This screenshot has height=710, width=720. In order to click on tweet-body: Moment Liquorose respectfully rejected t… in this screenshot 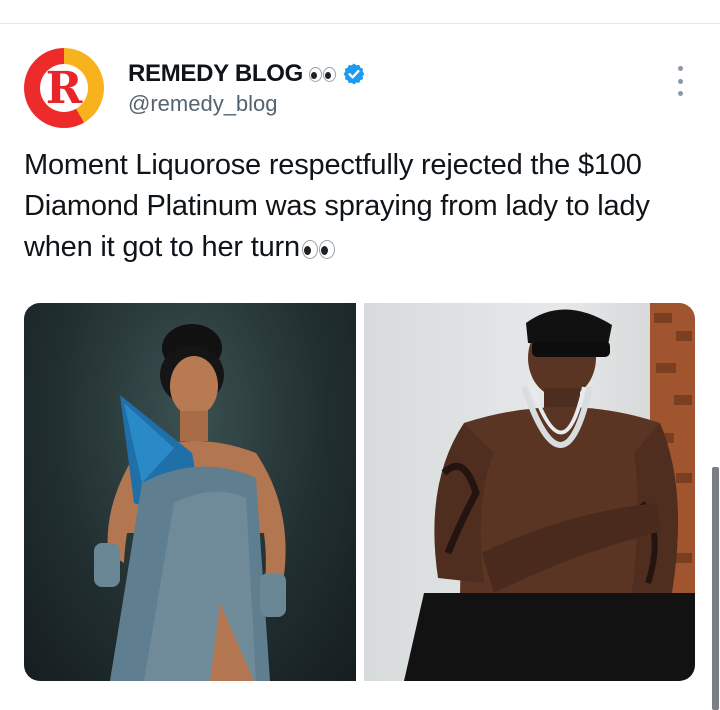, I will do `click(337, 206)`.